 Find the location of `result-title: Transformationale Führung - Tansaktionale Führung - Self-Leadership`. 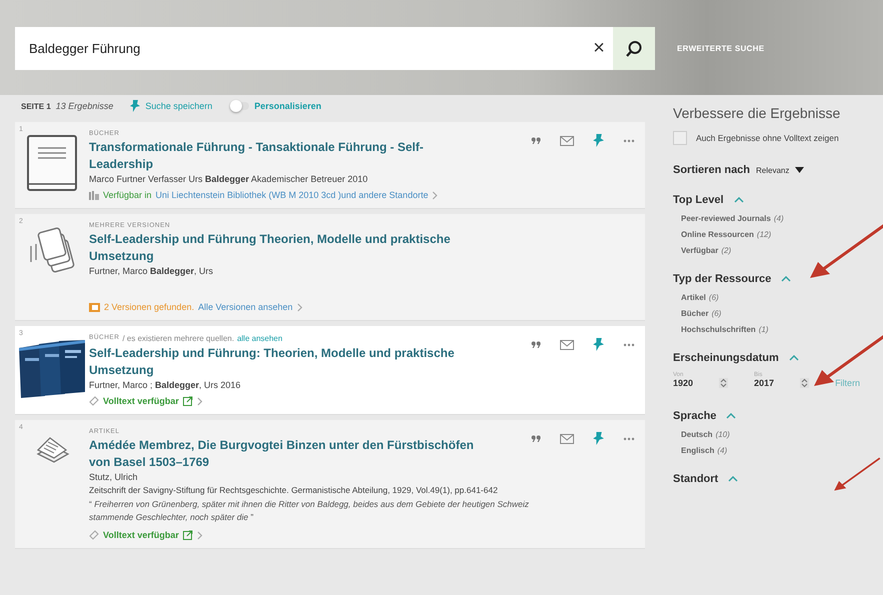

result-title: Transformationale Führung - Tansaktionale Führung - Self-Leadership is located at coordinates (284, 156).